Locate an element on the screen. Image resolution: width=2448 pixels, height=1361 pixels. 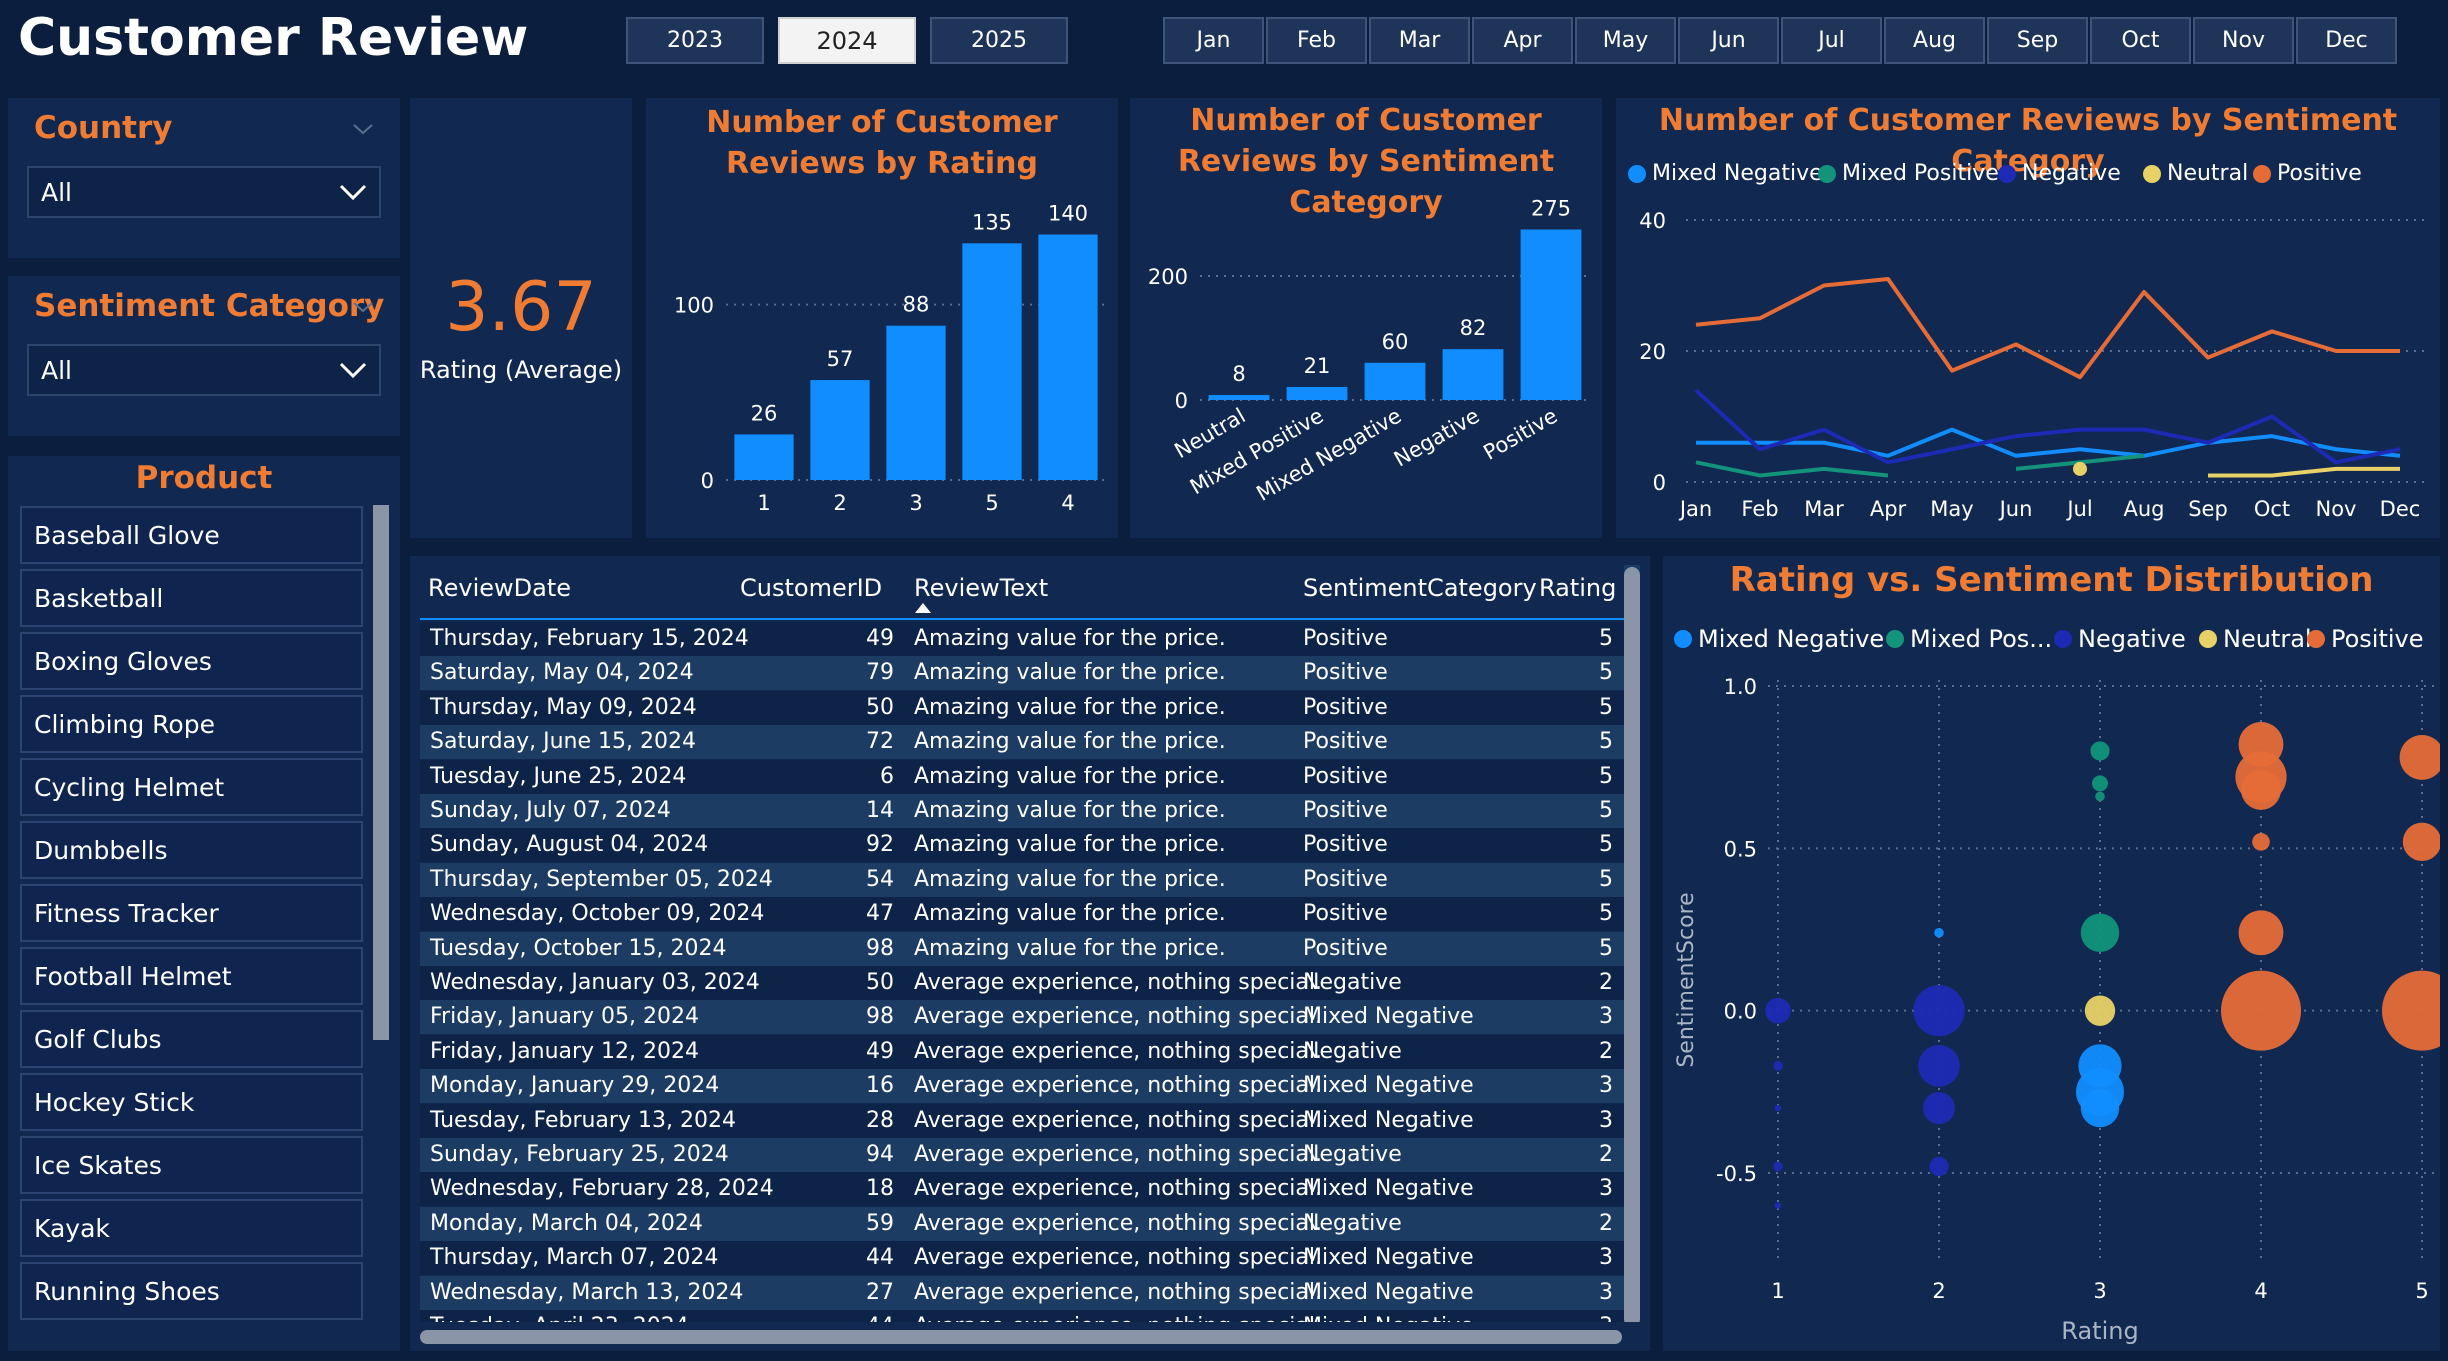
table-vertical-scrollbar is located at coordinates (1632, 947).